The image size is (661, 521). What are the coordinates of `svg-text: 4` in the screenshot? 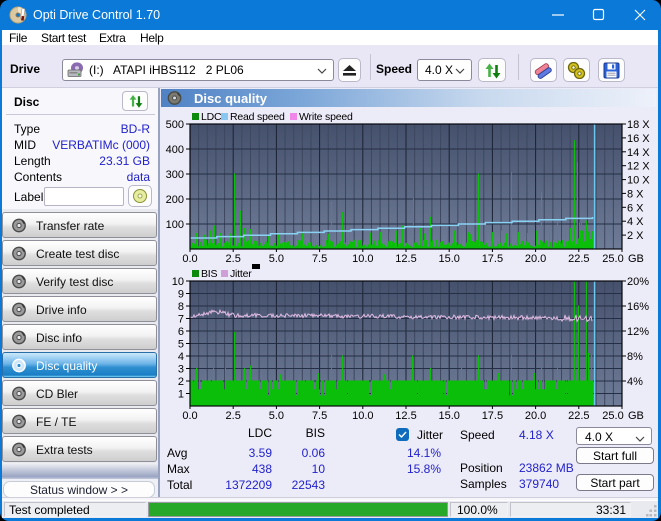 It's located at (181, 357).